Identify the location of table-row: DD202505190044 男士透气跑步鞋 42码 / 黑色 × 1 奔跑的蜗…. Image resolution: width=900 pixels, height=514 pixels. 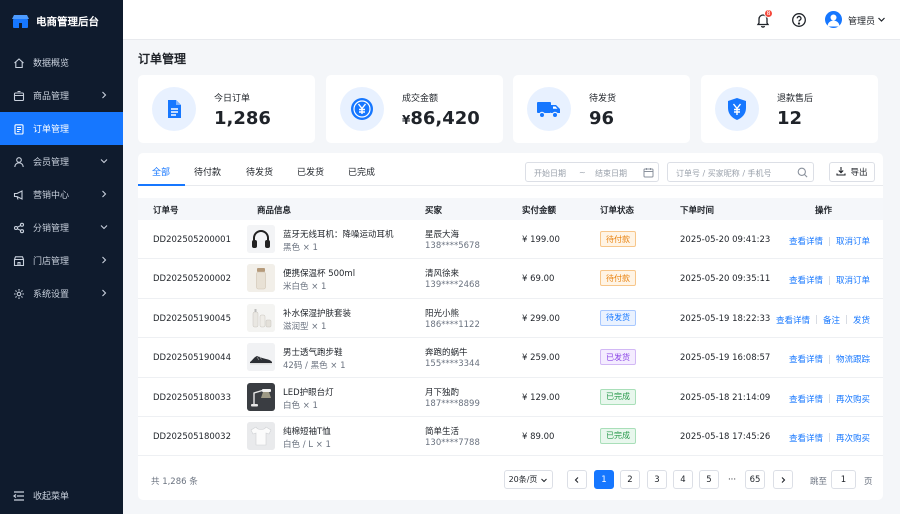
(510, 358).